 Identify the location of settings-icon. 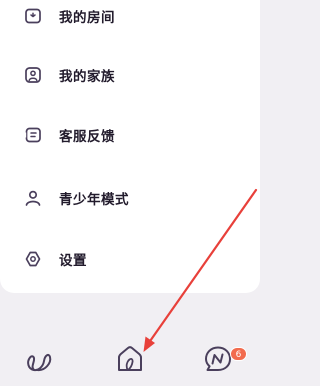
(33, 259).